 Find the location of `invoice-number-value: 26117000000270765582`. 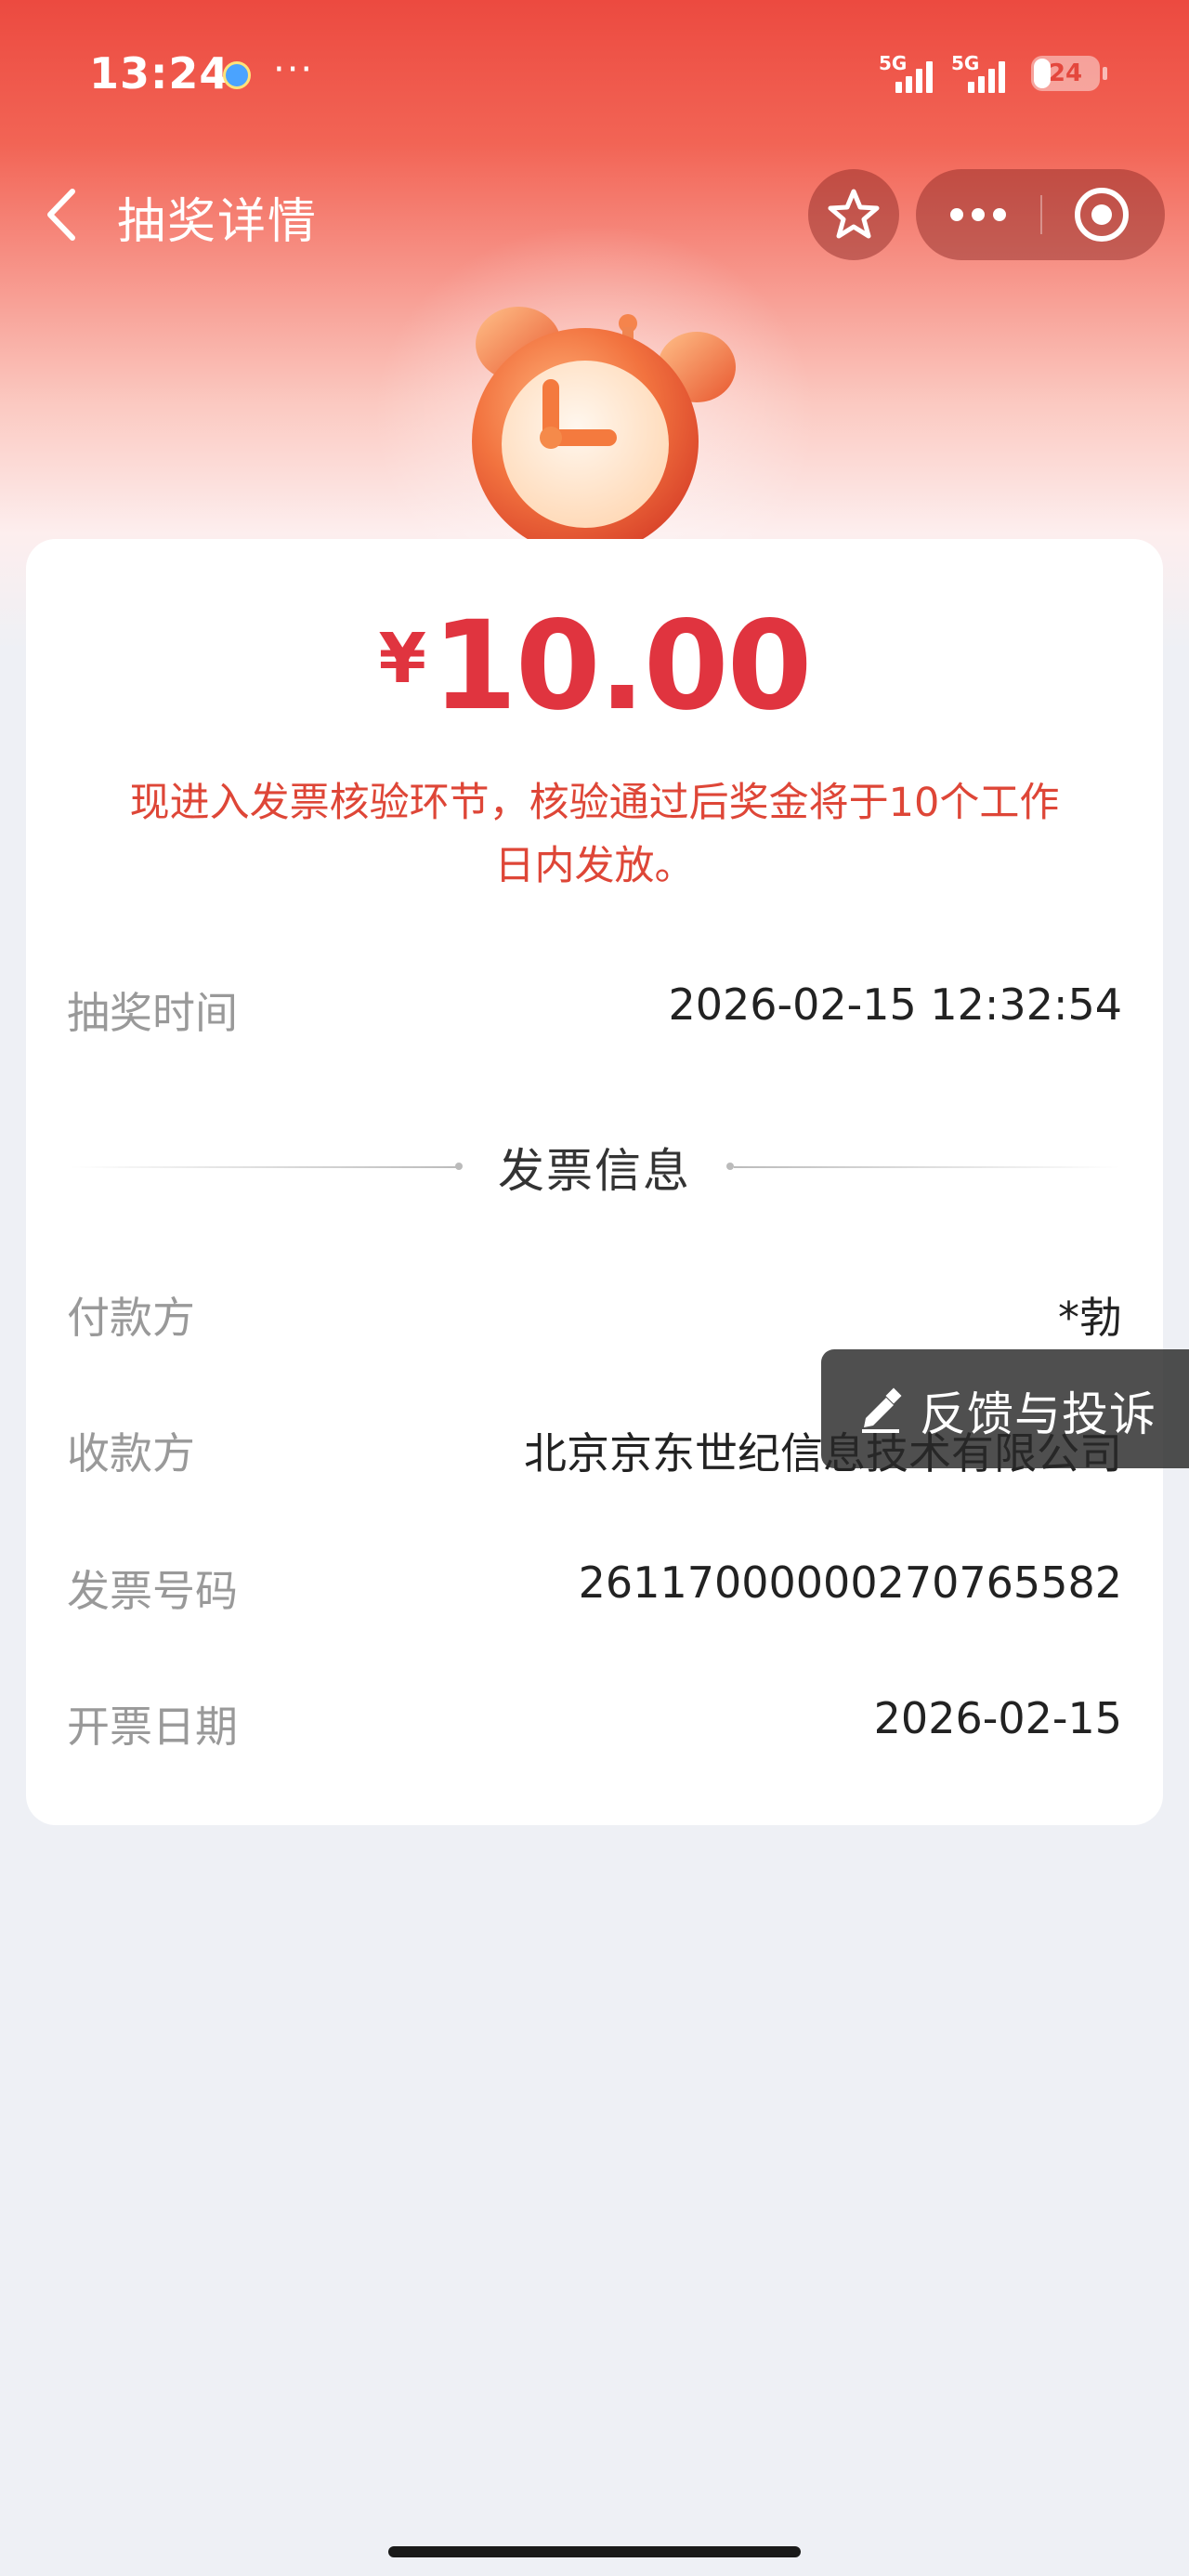

invoice-number-value: 26117000000270765582 is located at coordinates (850, 1582).